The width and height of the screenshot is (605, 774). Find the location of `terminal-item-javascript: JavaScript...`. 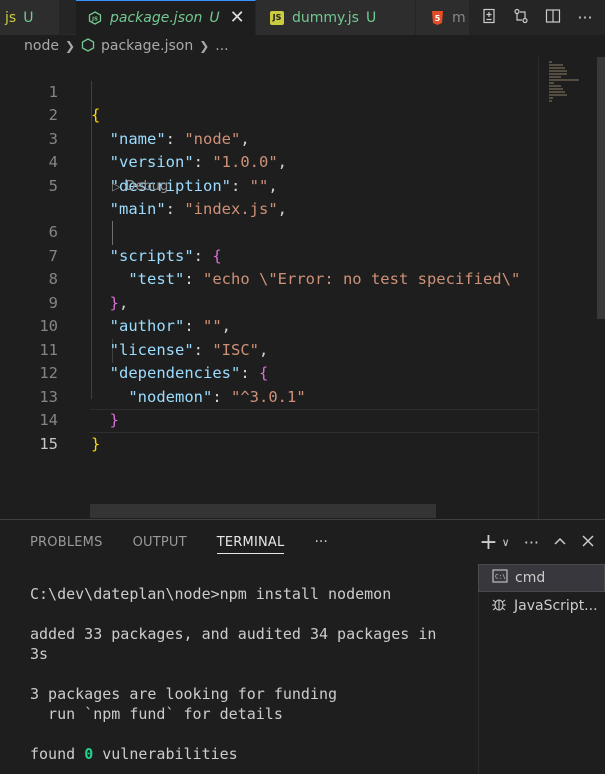

terminal-item-javascript: JavaScript... is located at coordinates (541, 606).